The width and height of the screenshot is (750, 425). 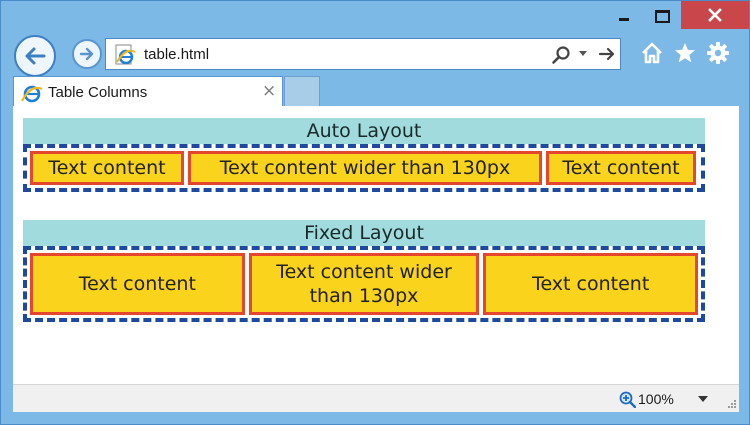 What do you see at coordinates (177, 54) in the screenshot?
I see `address-url: table.html` at bounding box center [177, 54].